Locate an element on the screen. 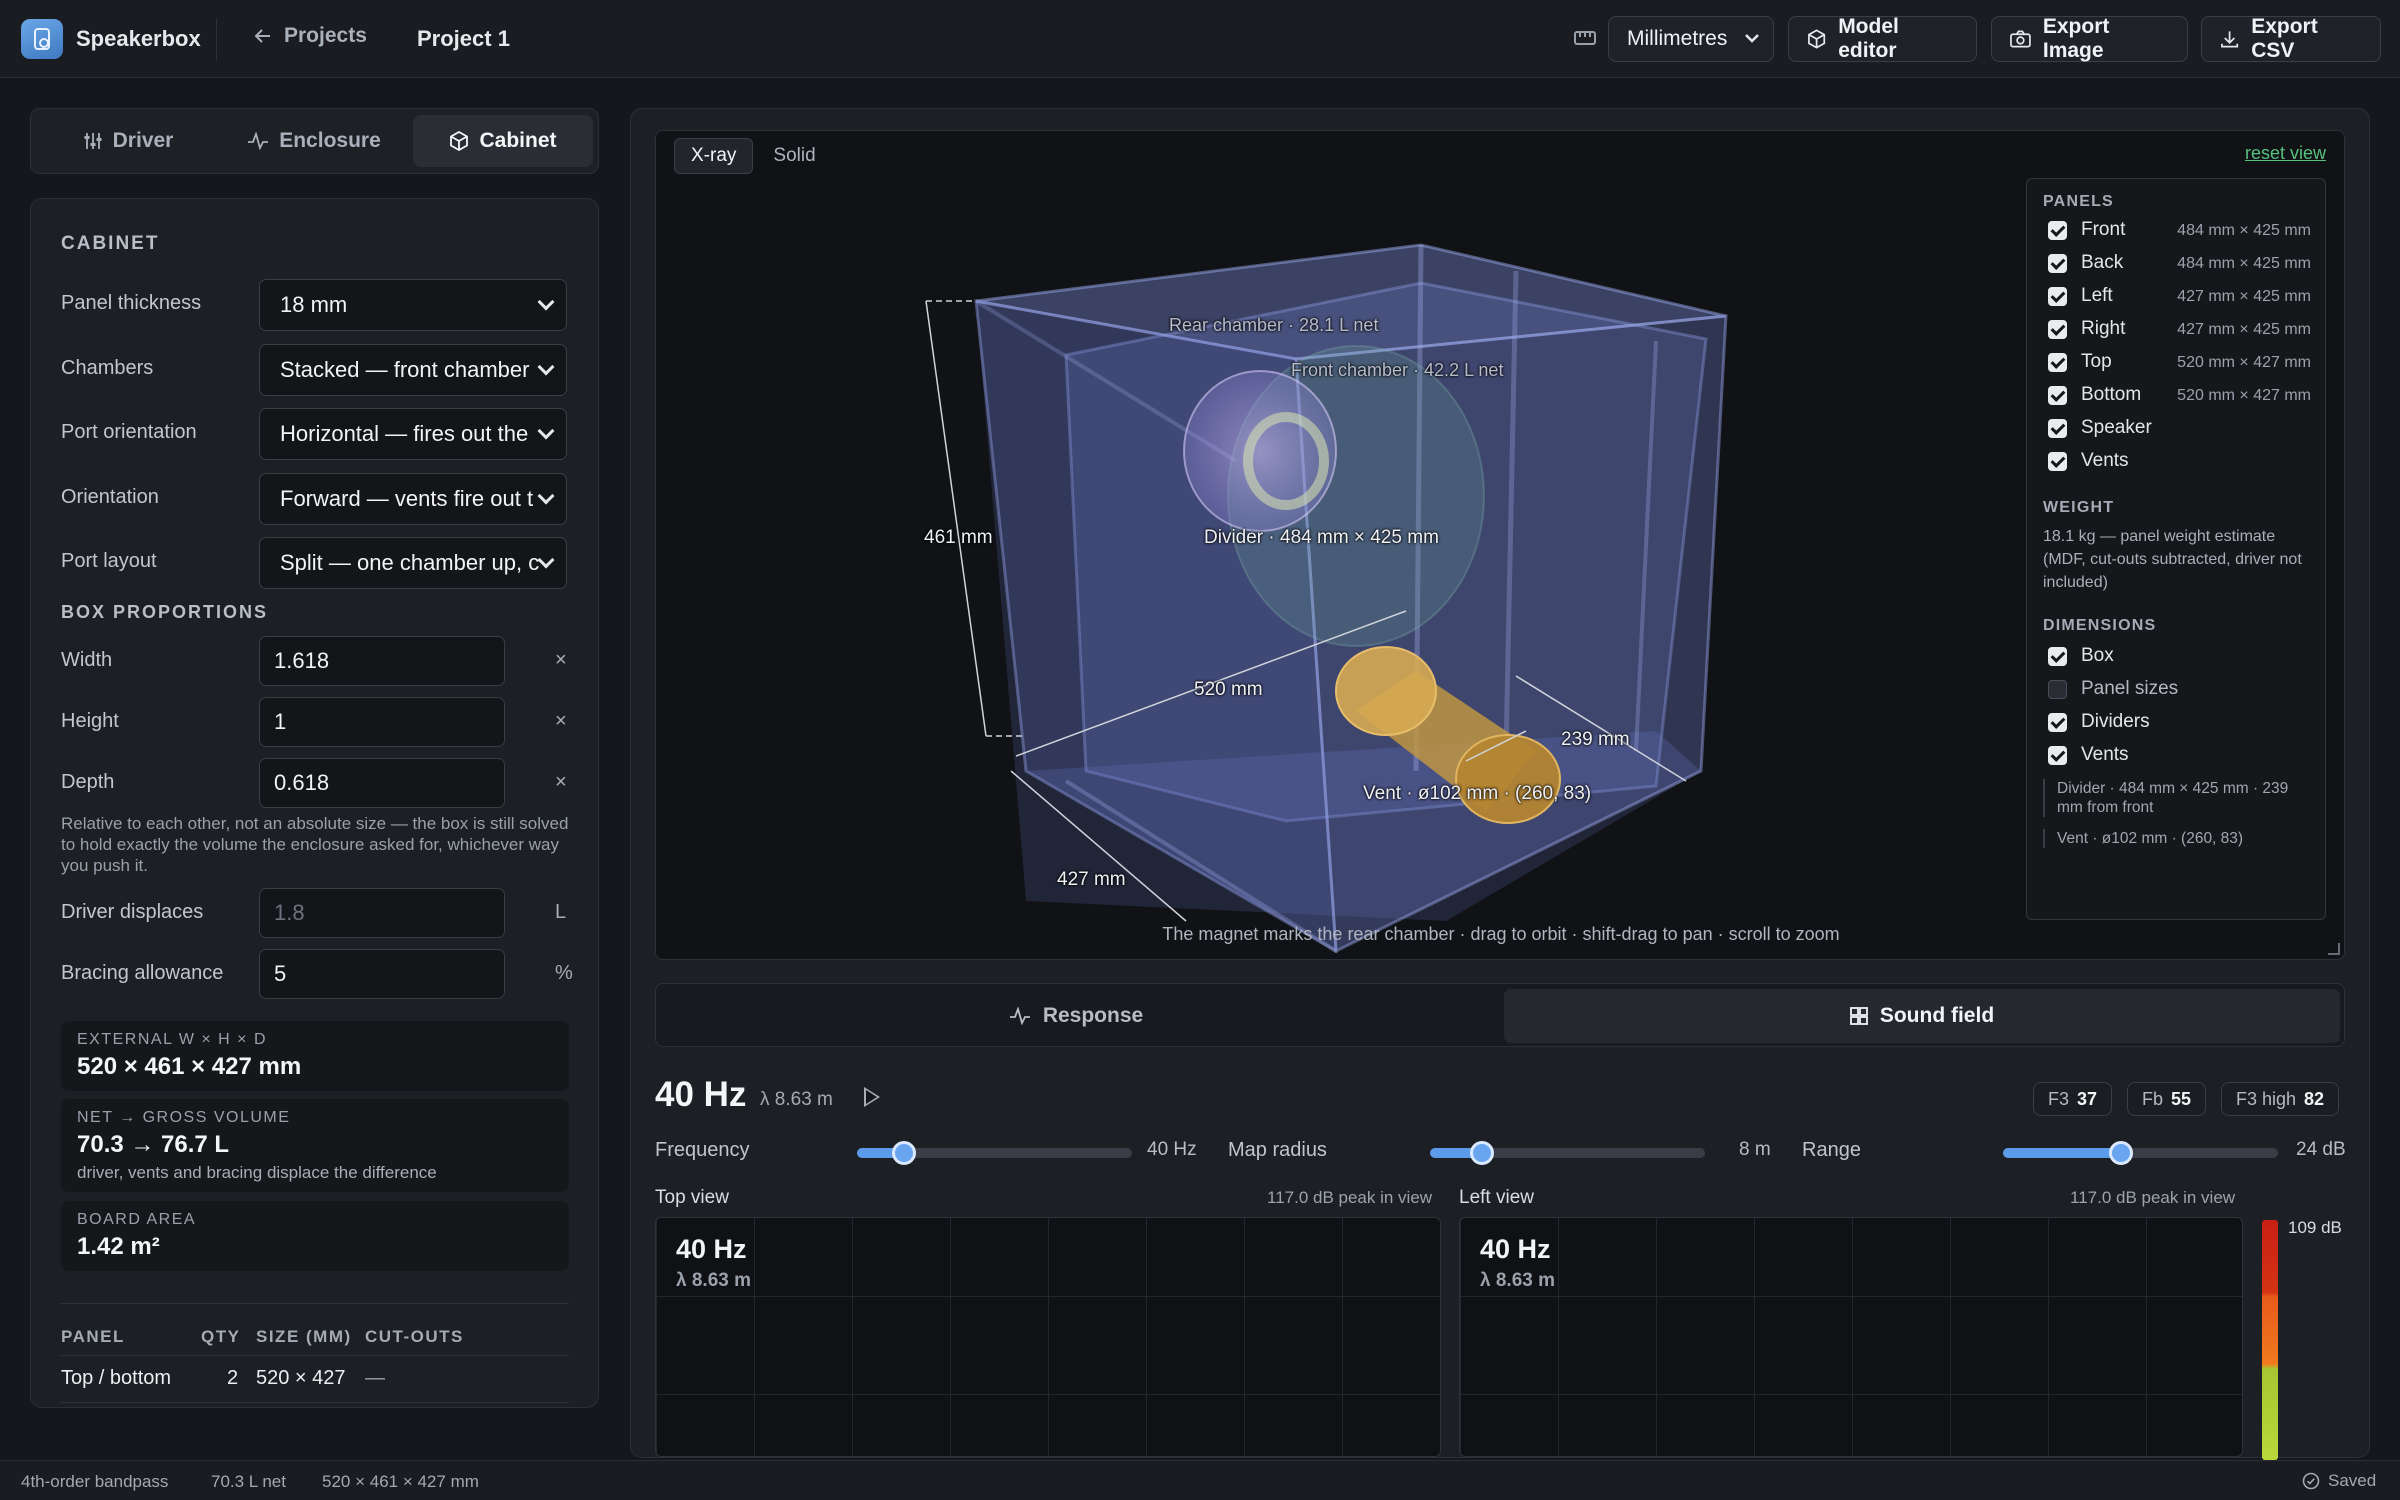  table-cell: — is located at coordinates (375, 1378).